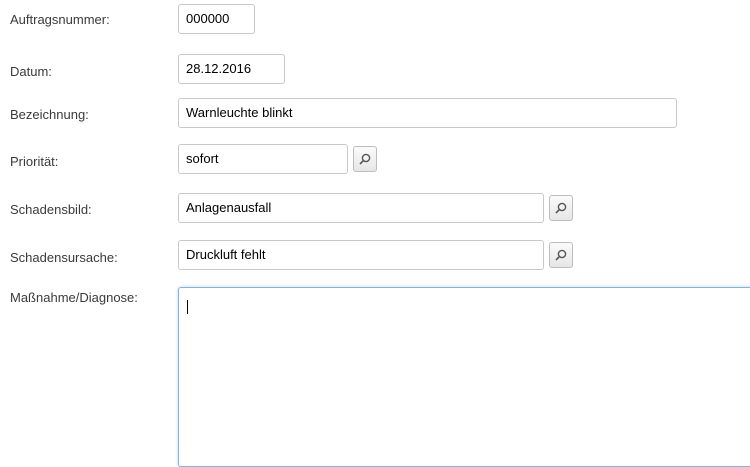 Image resolution: width=750 pixels, height=467 pixels. I want to click on schadensursache-label: Schadensursache:, so click(64, 257).